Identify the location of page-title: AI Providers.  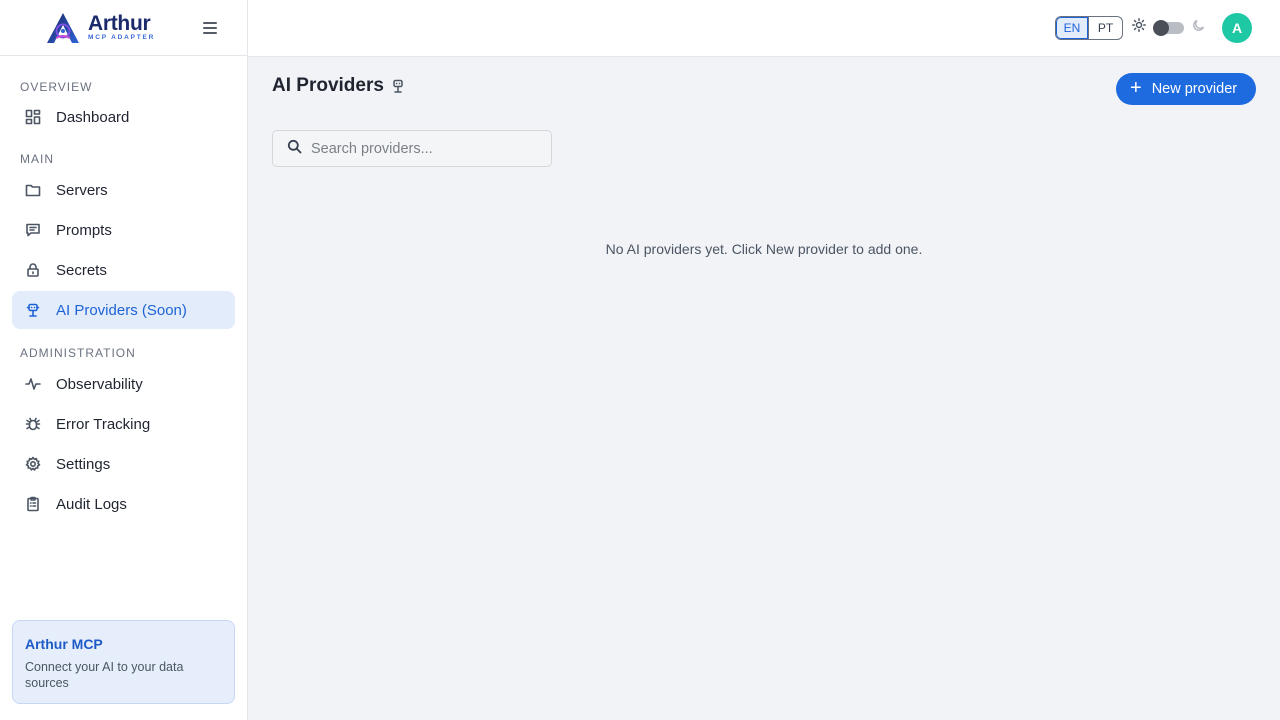
(328, 85).